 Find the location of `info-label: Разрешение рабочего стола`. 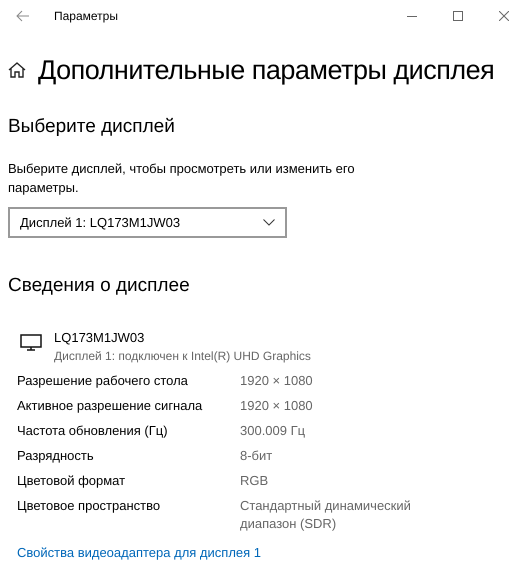

info-label: Разрешение рабочего стола is located at coordinates (103, 381).